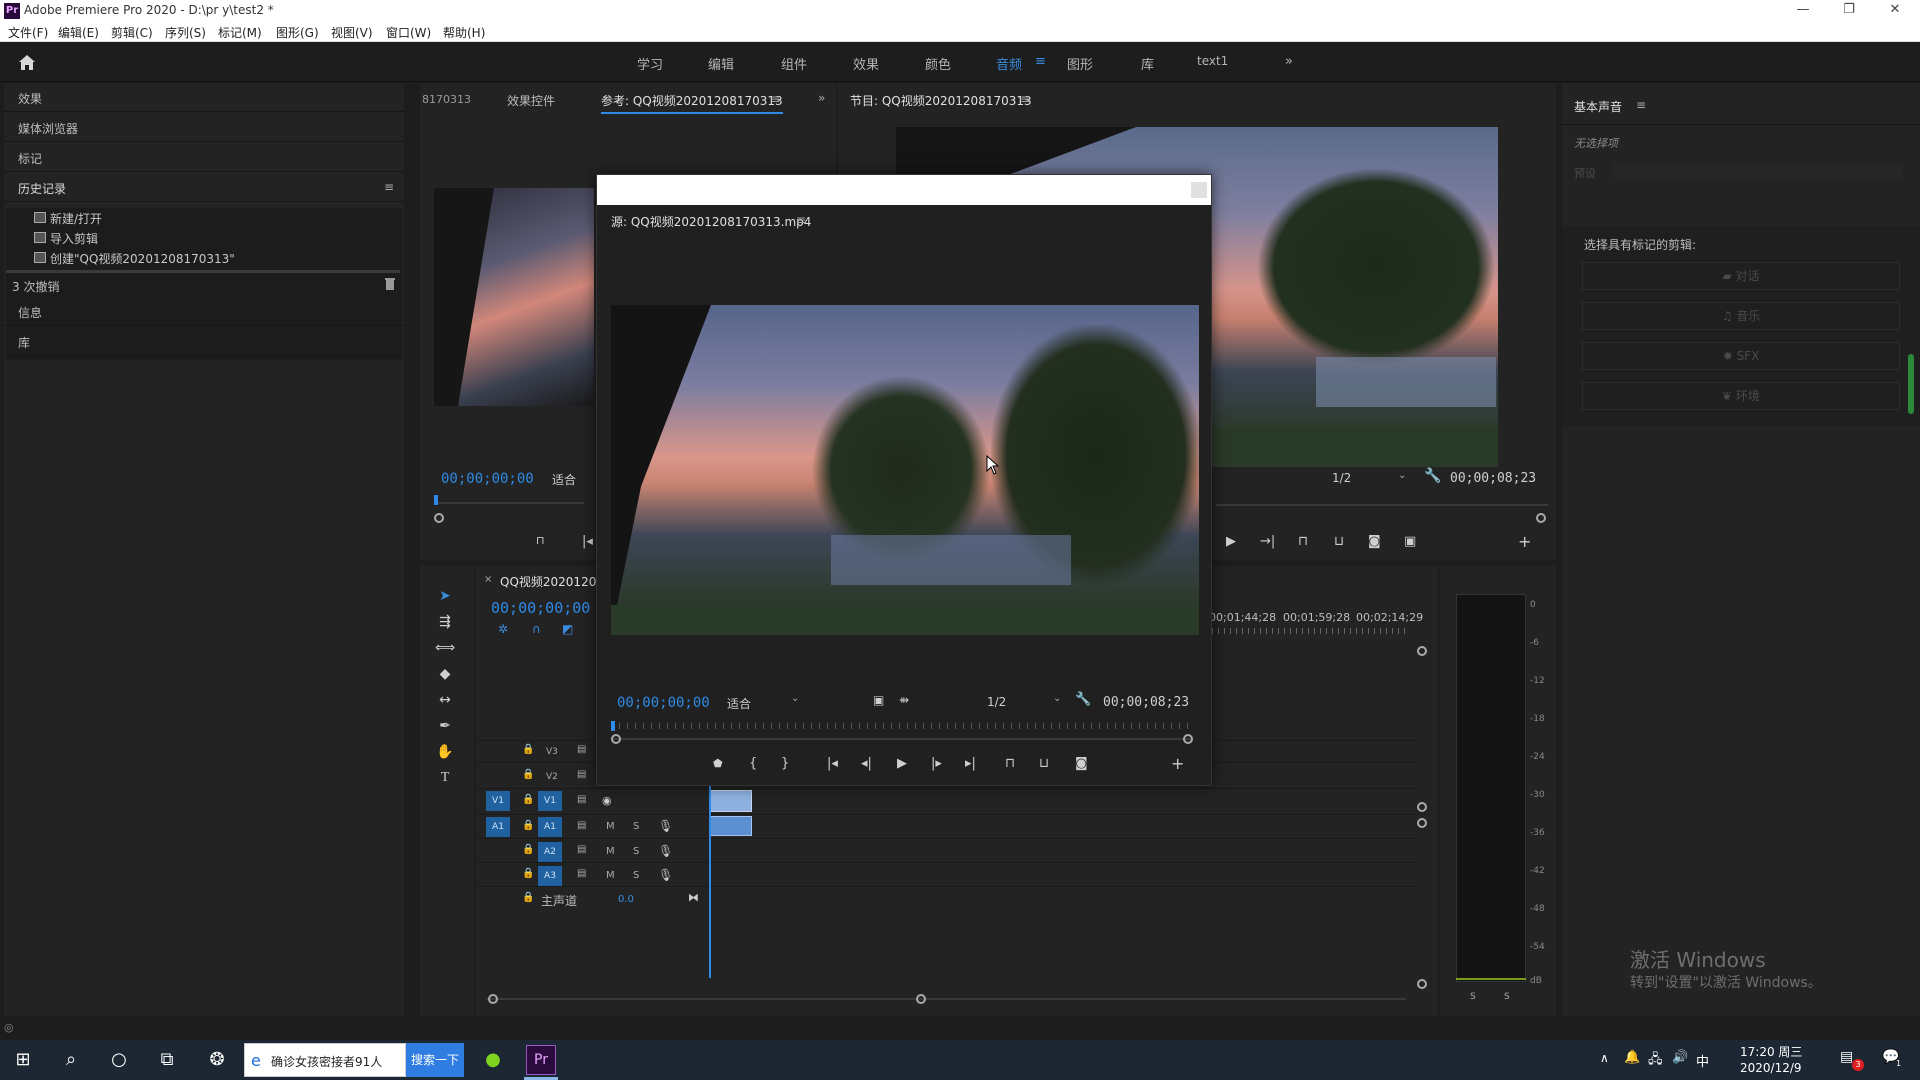 The image size is (1920, 1080). I want to click on workspace-graphics: 图形, so click(1080, 63).